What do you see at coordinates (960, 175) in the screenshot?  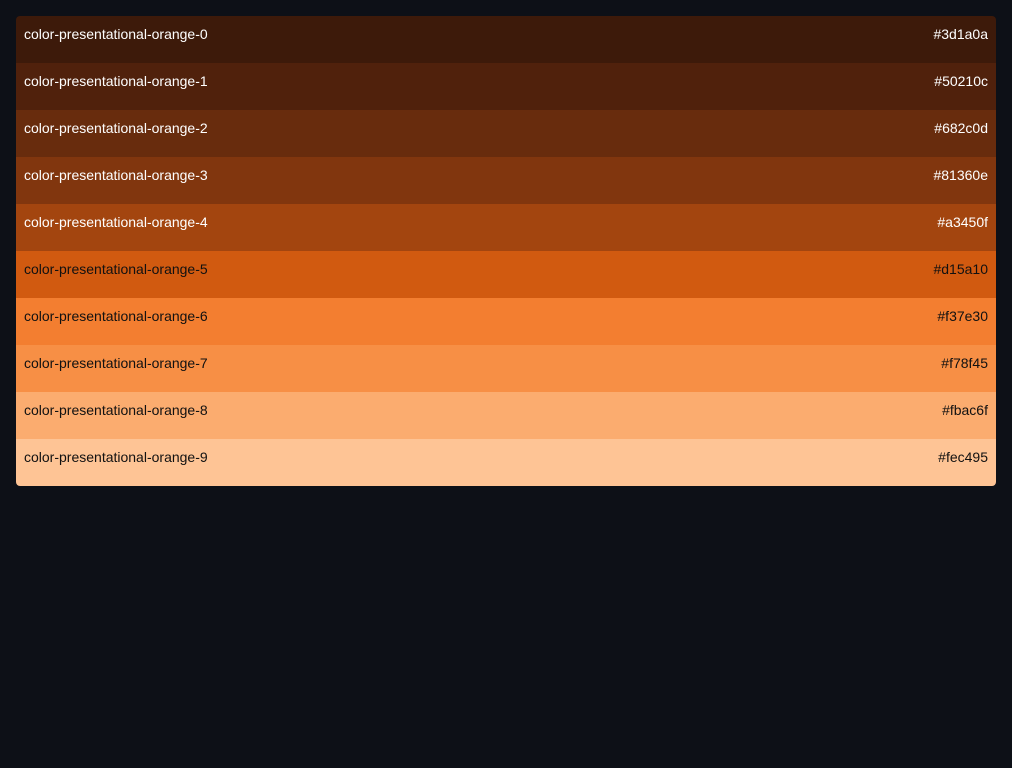 I see `swatch-hex: #81360e` at bounding box center [960, 175].